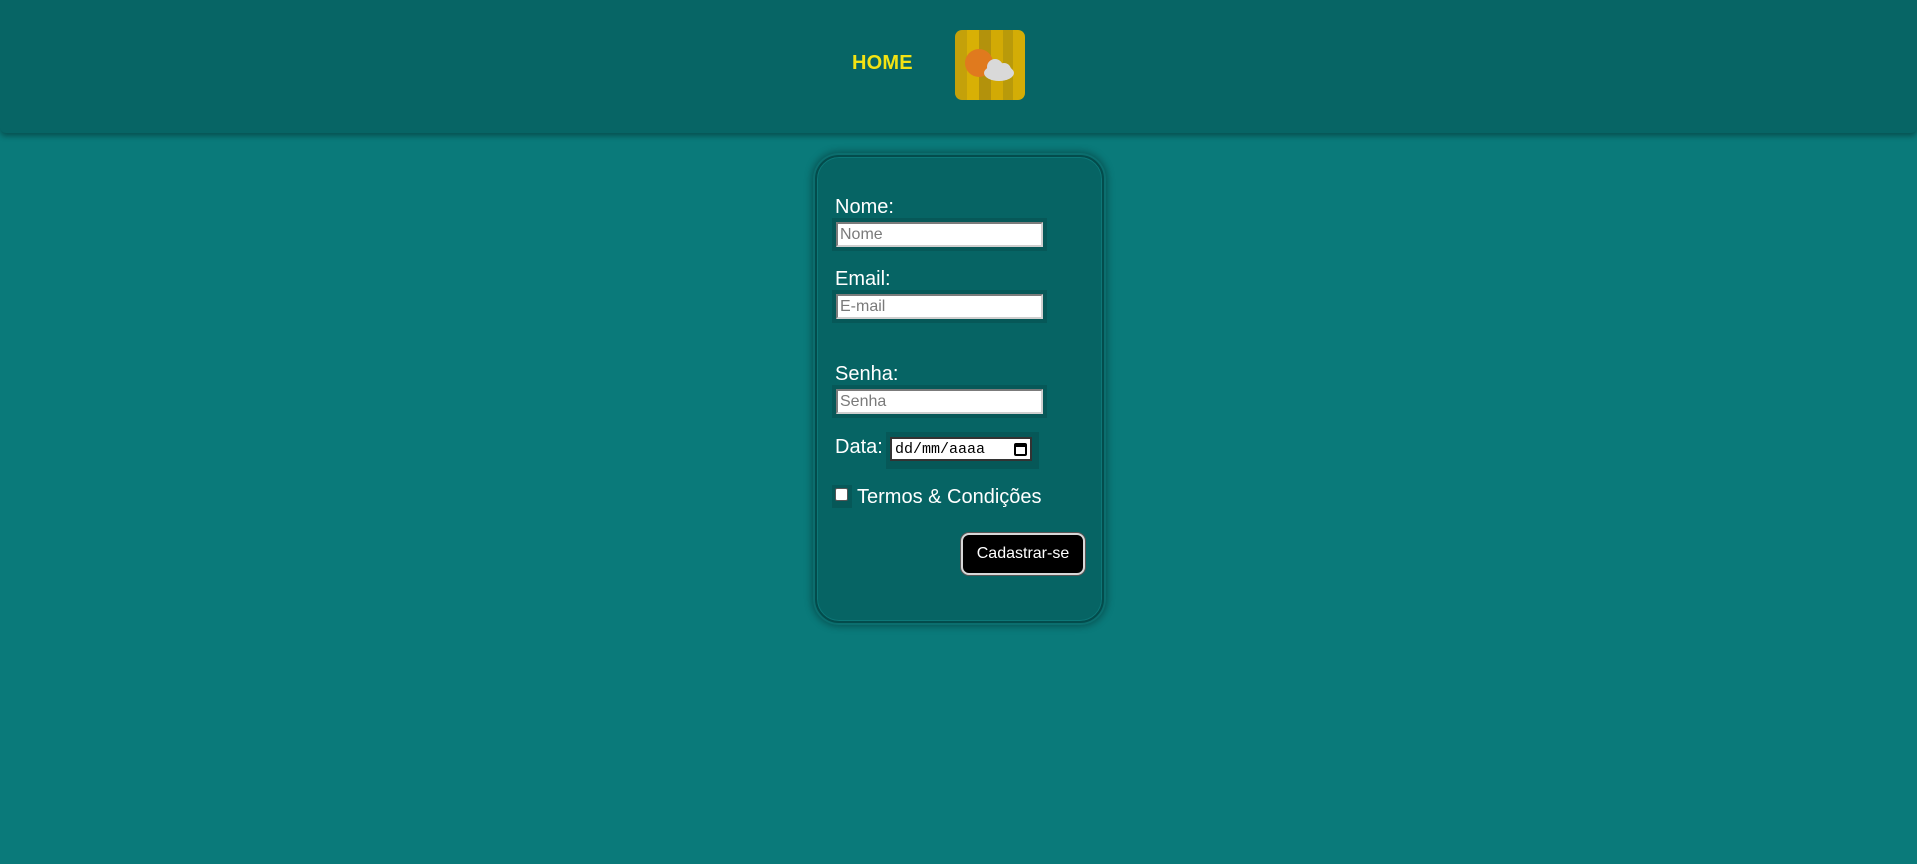  I want to click on terms-checkbox, so click(841, 494).